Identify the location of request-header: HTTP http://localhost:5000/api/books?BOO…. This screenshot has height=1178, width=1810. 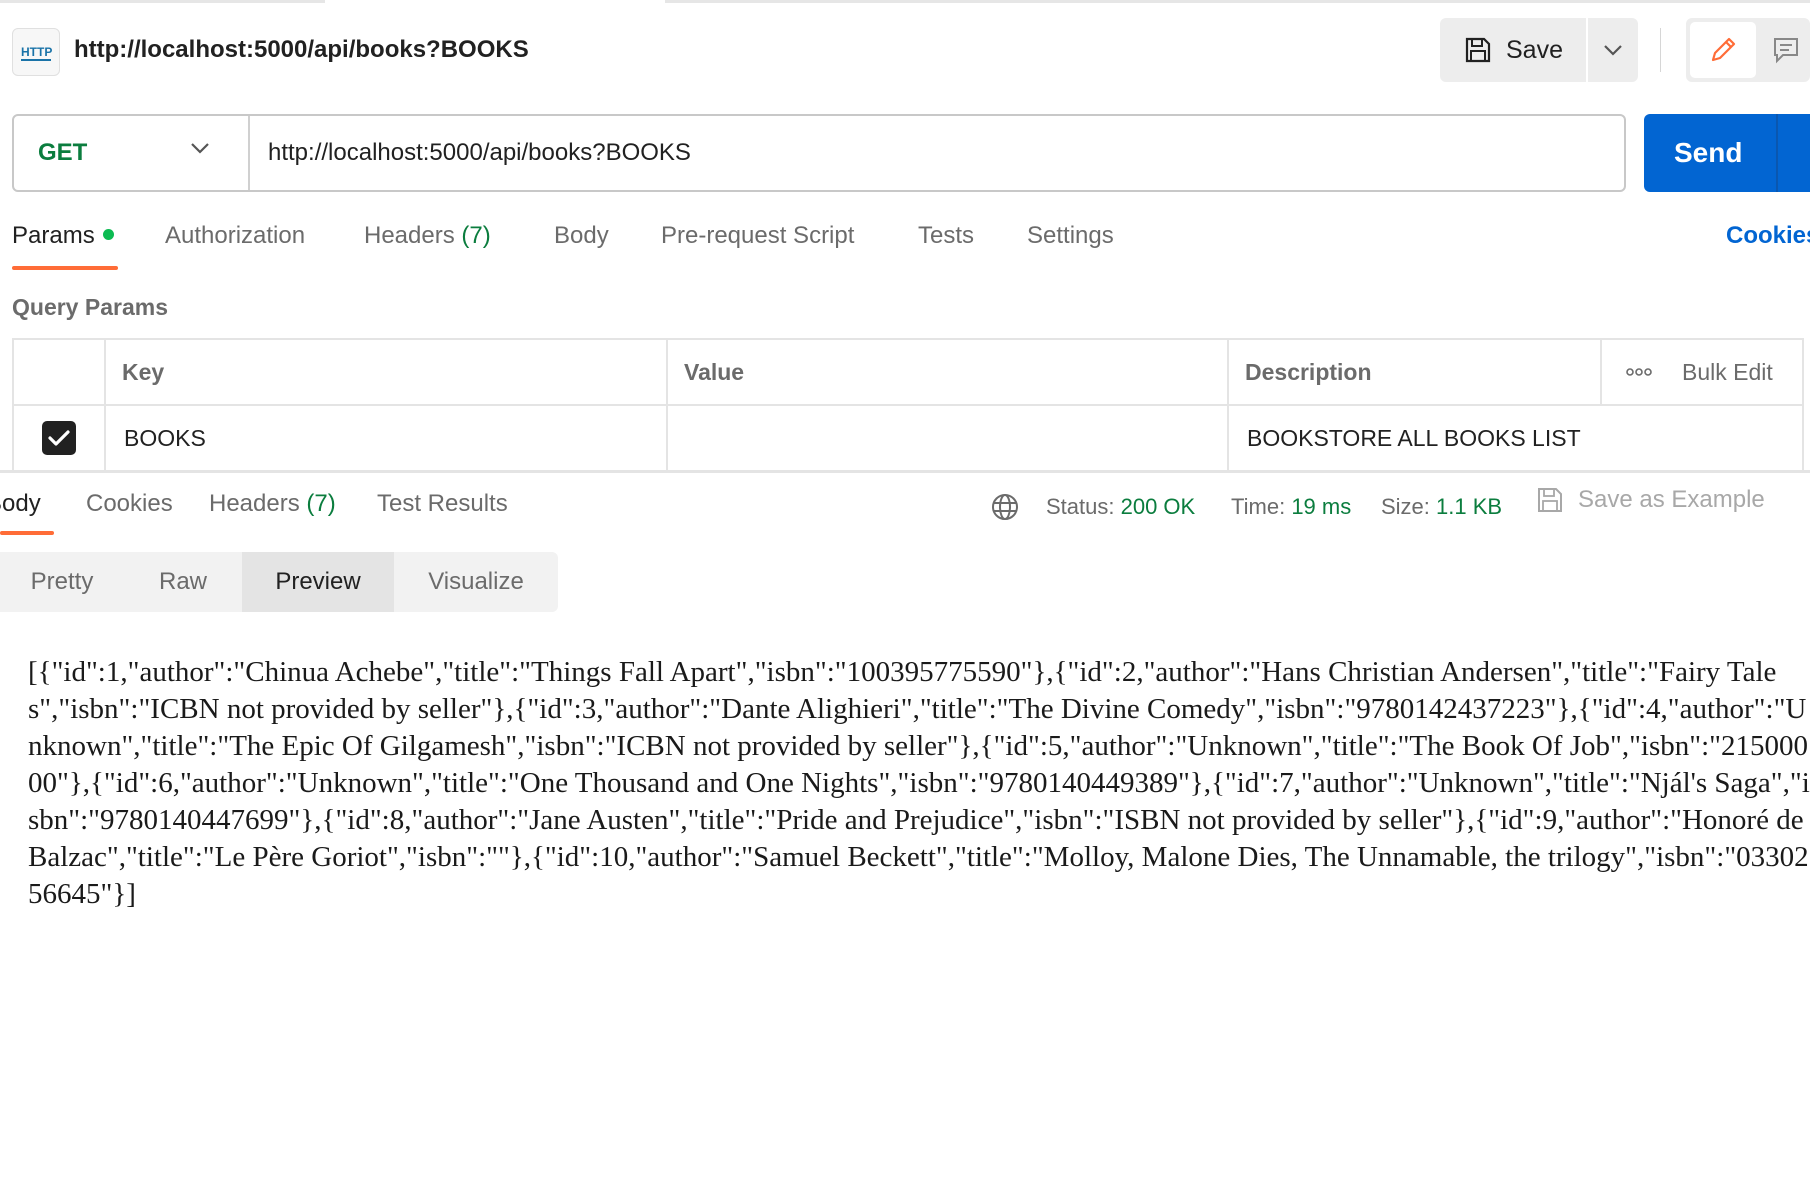
(905, 50).